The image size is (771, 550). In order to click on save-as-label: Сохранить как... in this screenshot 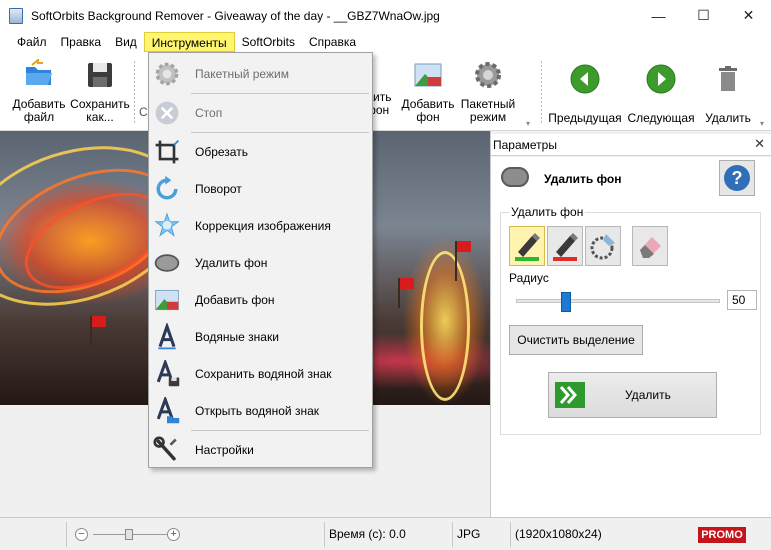, I will do `click(100, 110)`.